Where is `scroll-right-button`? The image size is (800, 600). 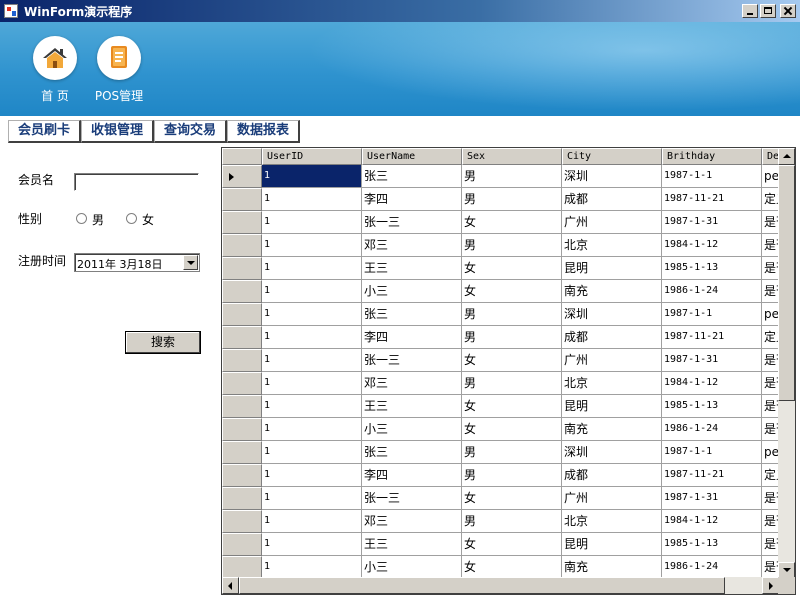
scroll-right-button is located at coordinates (770, 585).